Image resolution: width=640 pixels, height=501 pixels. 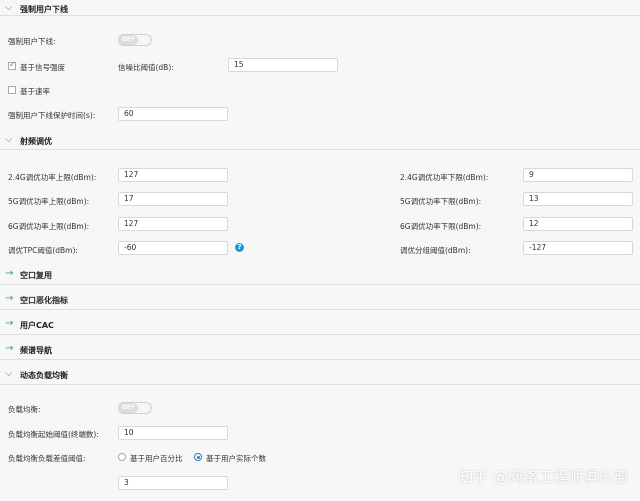 What do you see at coordinates (156, 458) in the screenshot?
I see `percent-radio-label: 基于用户百分比` at bounding box center [156, 458].